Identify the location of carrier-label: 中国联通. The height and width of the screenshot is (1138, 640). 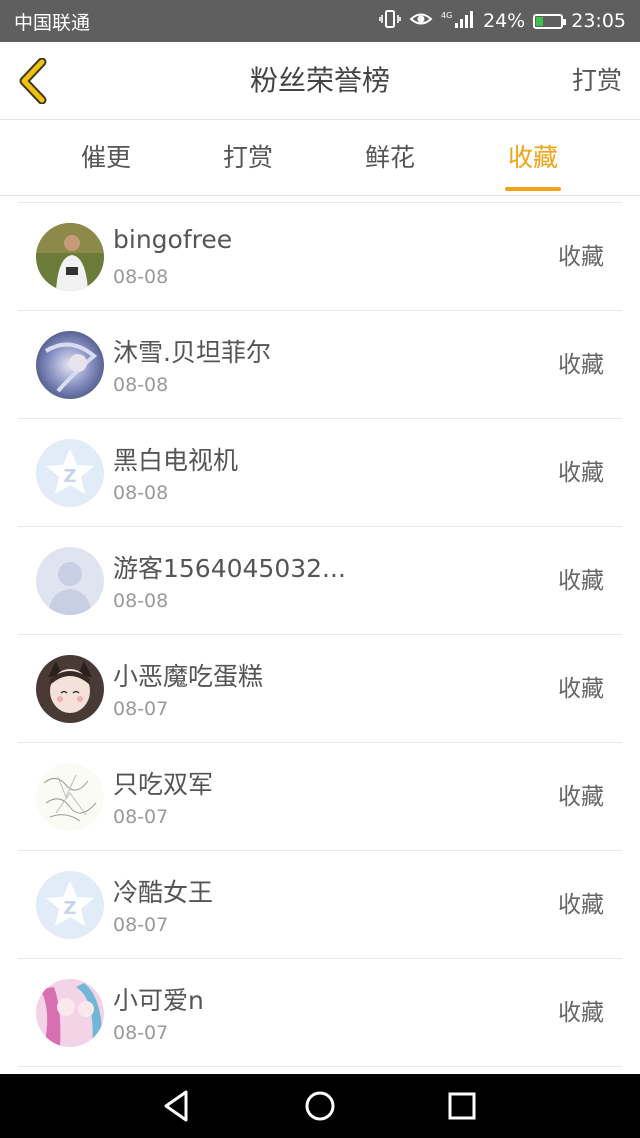
(52, 22).